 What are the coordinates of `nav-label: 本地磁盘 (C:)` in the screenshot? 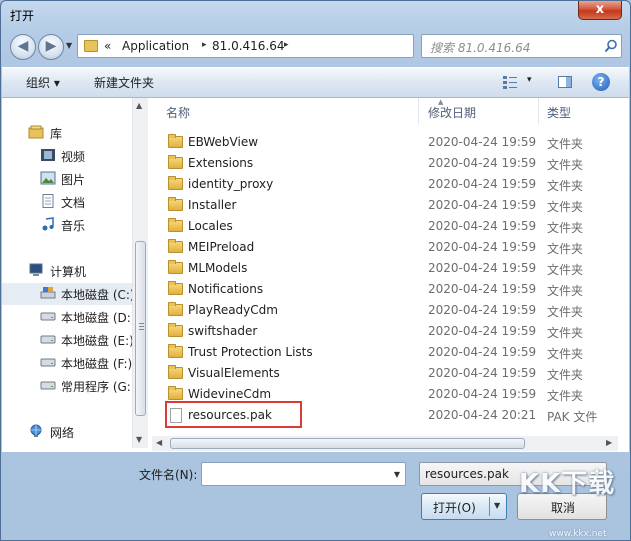 It's located at (98, 295).